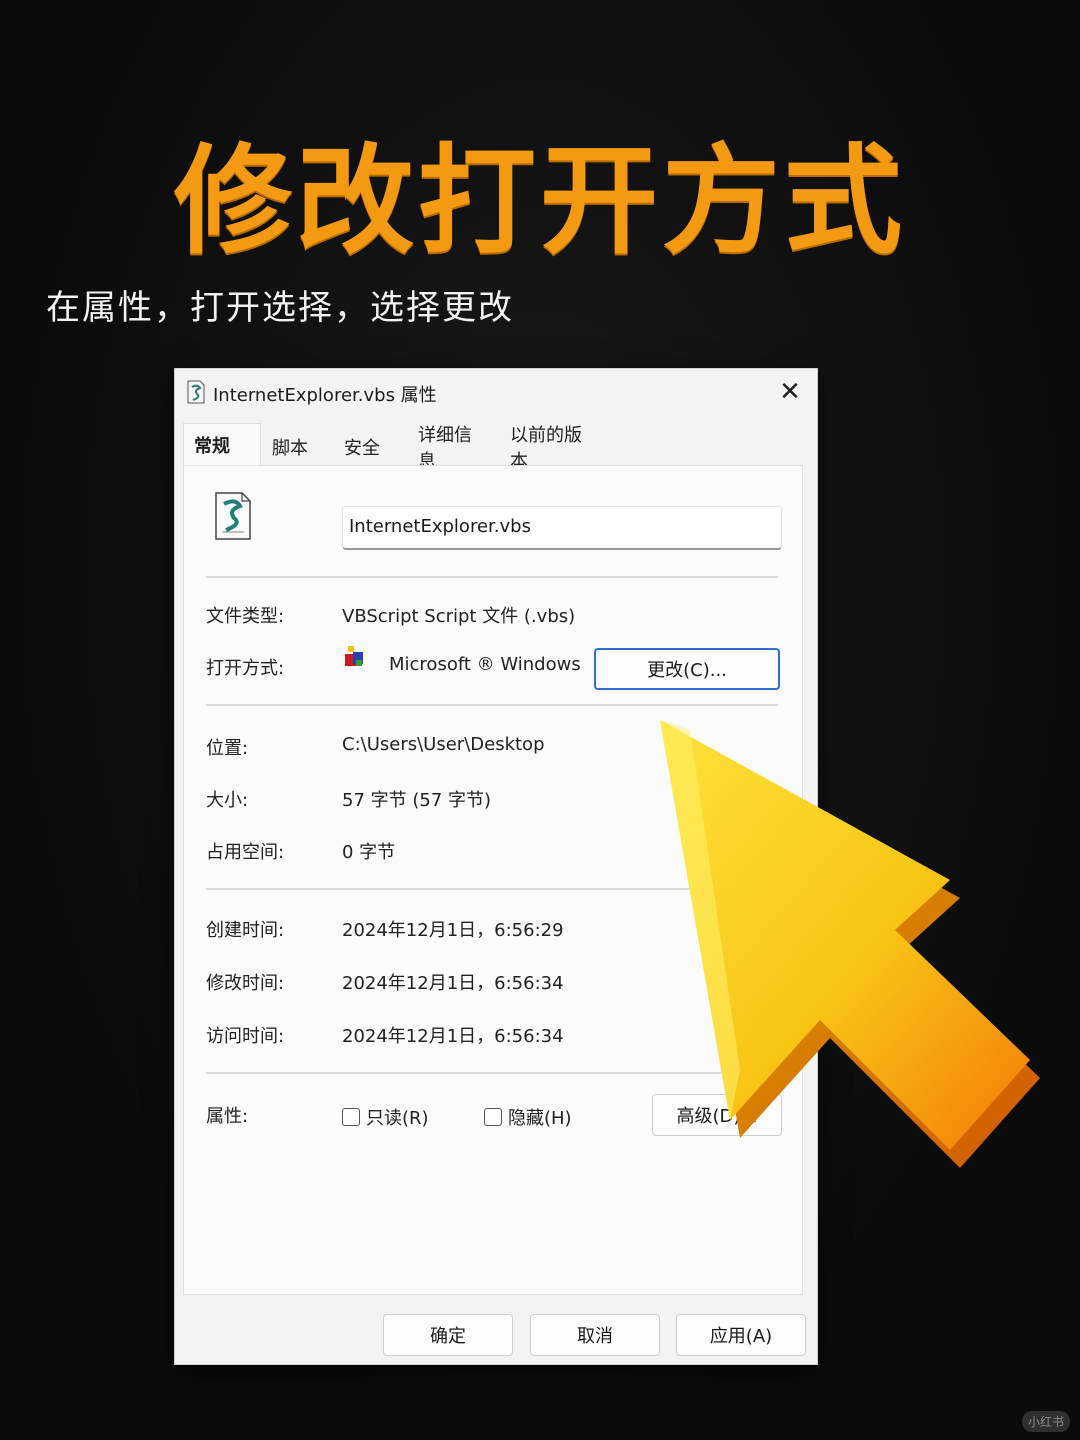  I want to click on poster-headline: 修改打开方式, so click(539, 201).